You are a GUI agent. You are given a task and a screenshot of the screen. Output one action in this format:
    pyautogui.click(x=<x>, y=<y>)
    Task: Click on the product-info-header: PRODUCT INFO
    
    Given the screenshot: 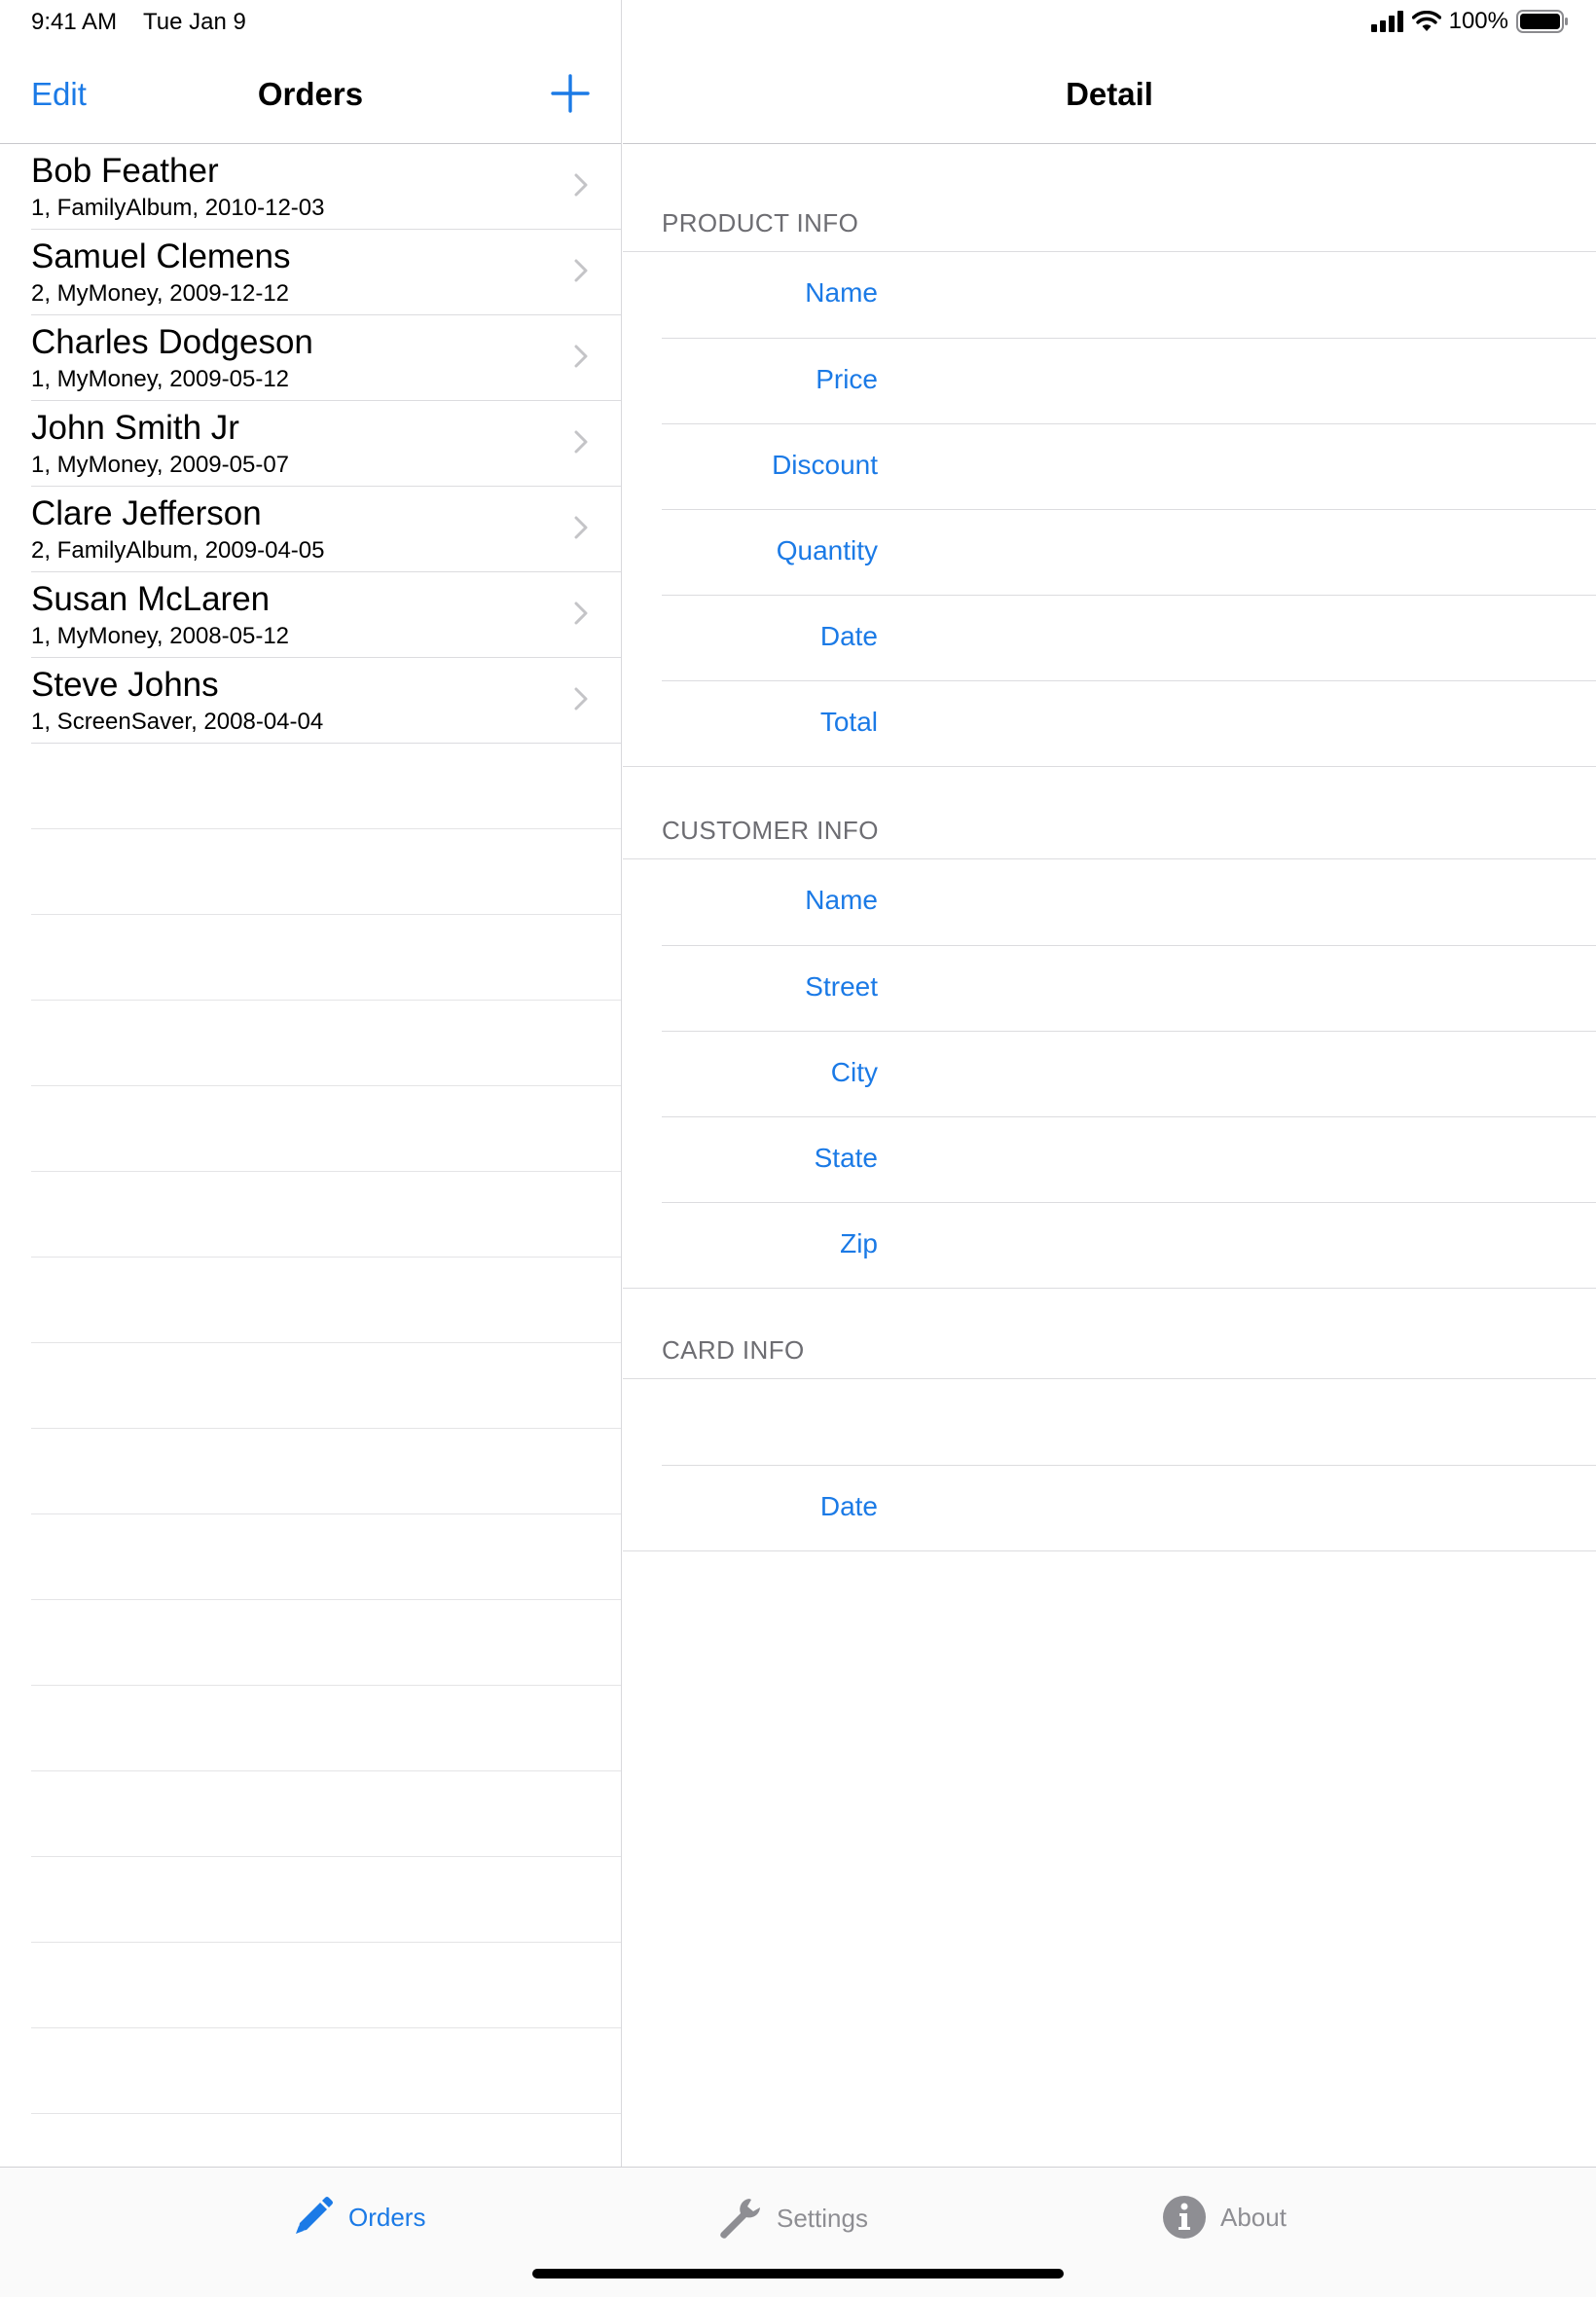 What is the action you would take?
    pyautogui.click(x=760, y=223)
    